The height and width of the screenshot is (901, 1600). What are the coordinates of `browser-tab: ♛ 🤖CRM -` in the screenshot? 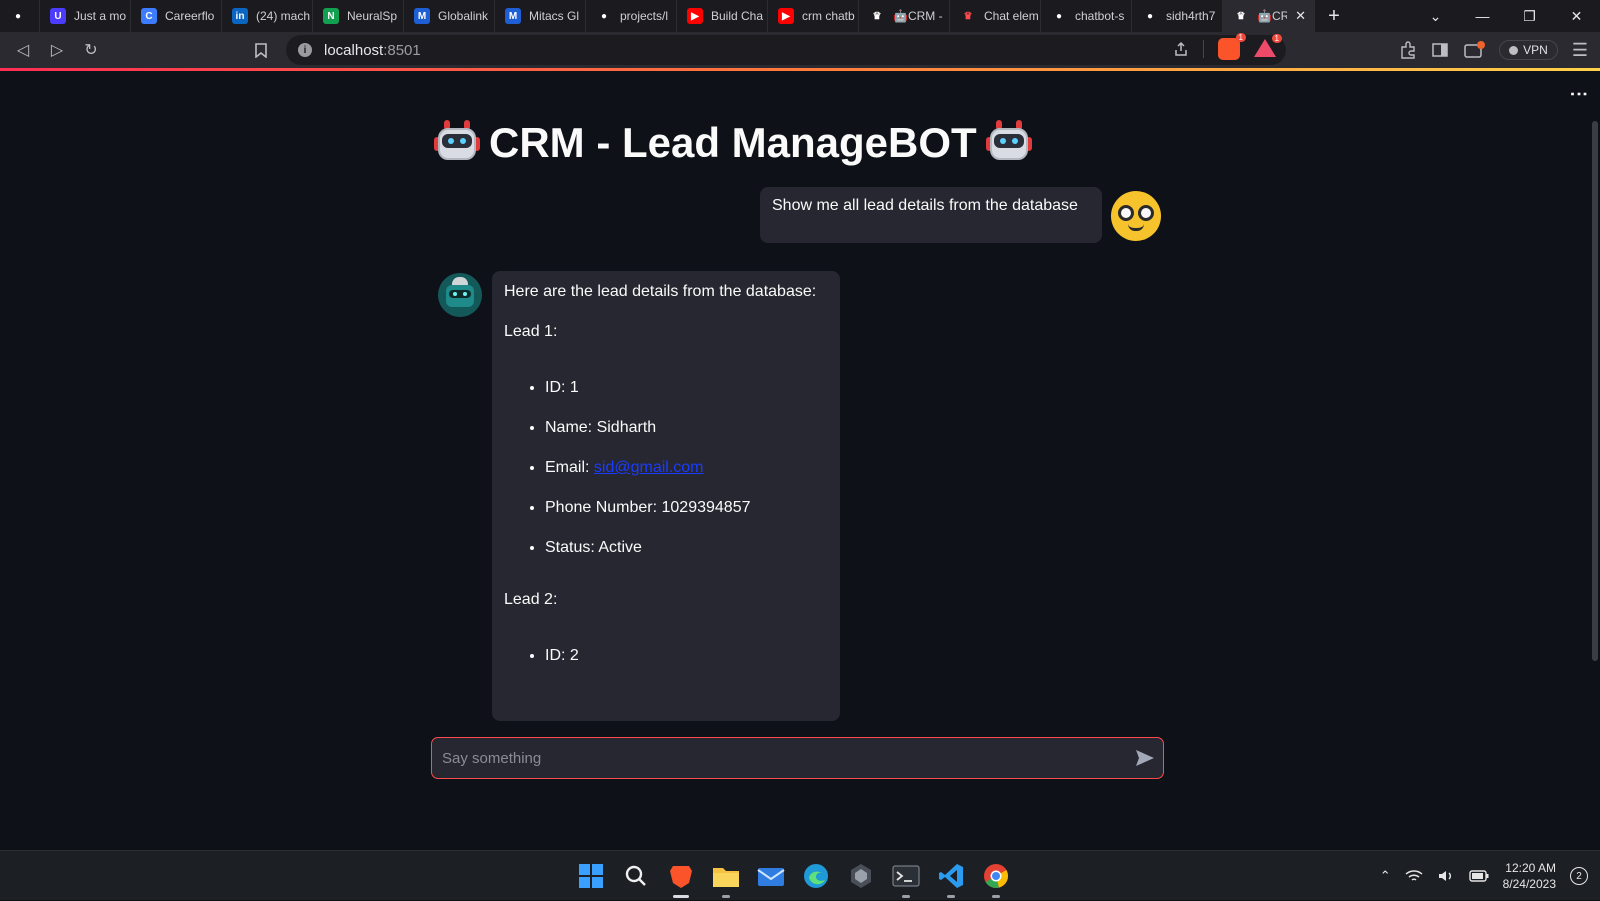 It's located at (904, 16).